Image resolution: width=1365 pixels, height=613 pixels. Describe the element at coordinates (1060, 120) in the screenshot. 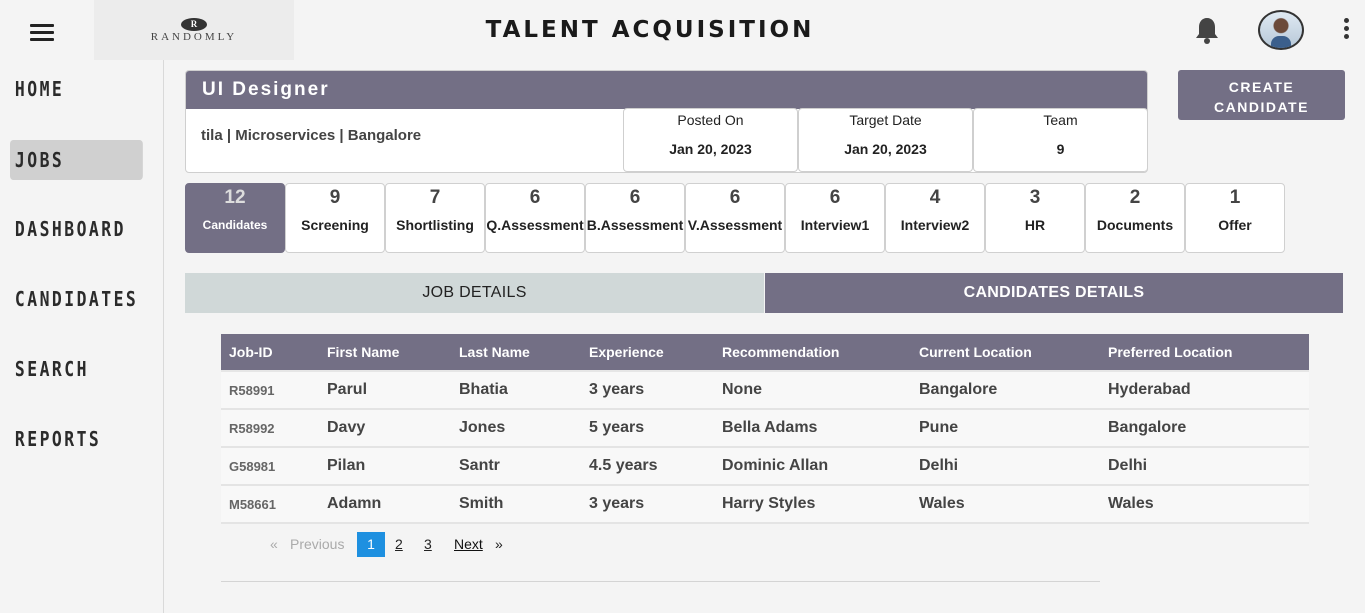

I see `stat-label: Team` at that location.